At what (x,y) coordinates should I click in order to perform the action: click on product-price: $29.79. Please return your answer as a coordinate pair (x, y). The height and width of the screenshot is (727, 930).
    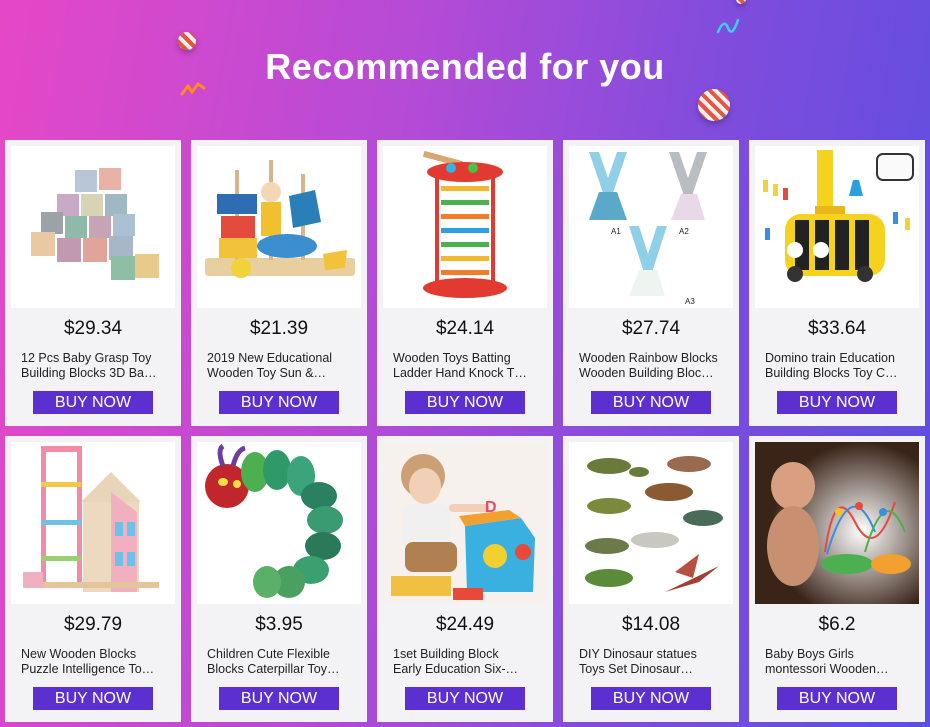
    Looking at the image, I should click on (93, 624).